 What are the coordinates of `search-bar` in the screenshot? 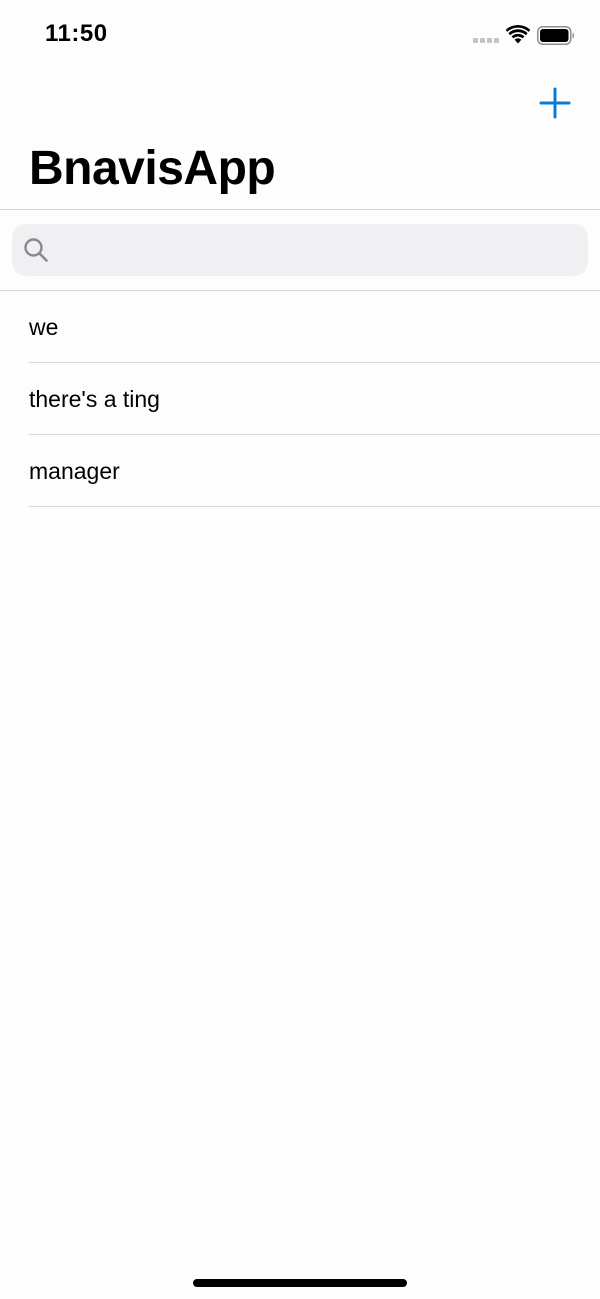 It's located at (300, 250).